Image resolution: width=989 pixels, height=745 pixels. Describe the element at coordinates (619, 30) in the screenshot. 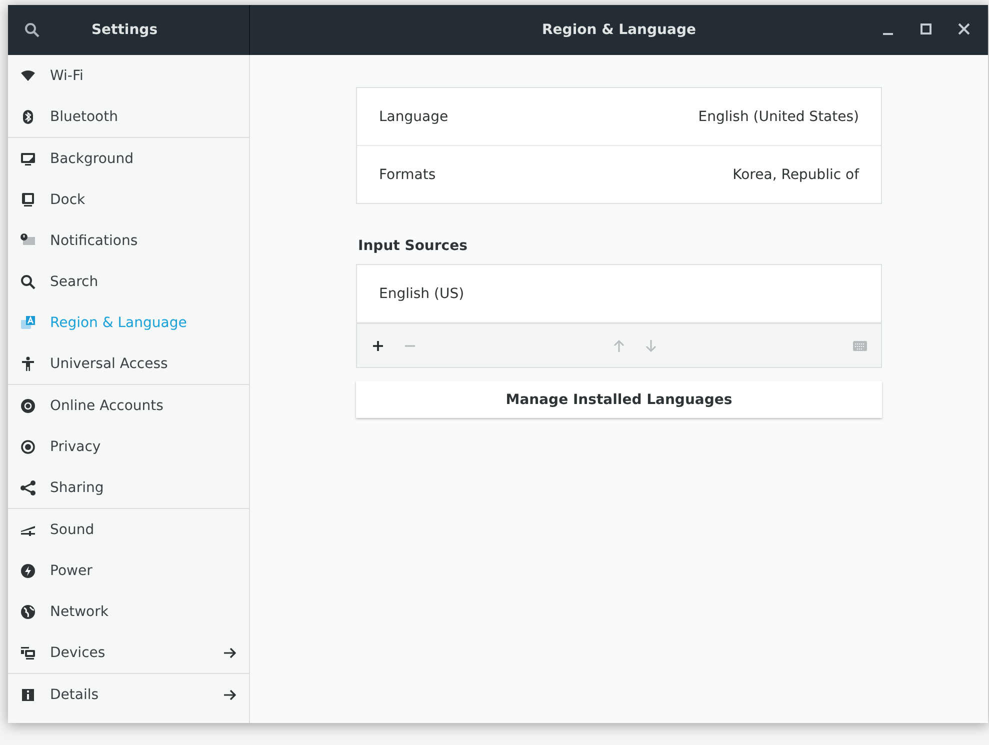

I see `window-title: Region & Language` at that location.